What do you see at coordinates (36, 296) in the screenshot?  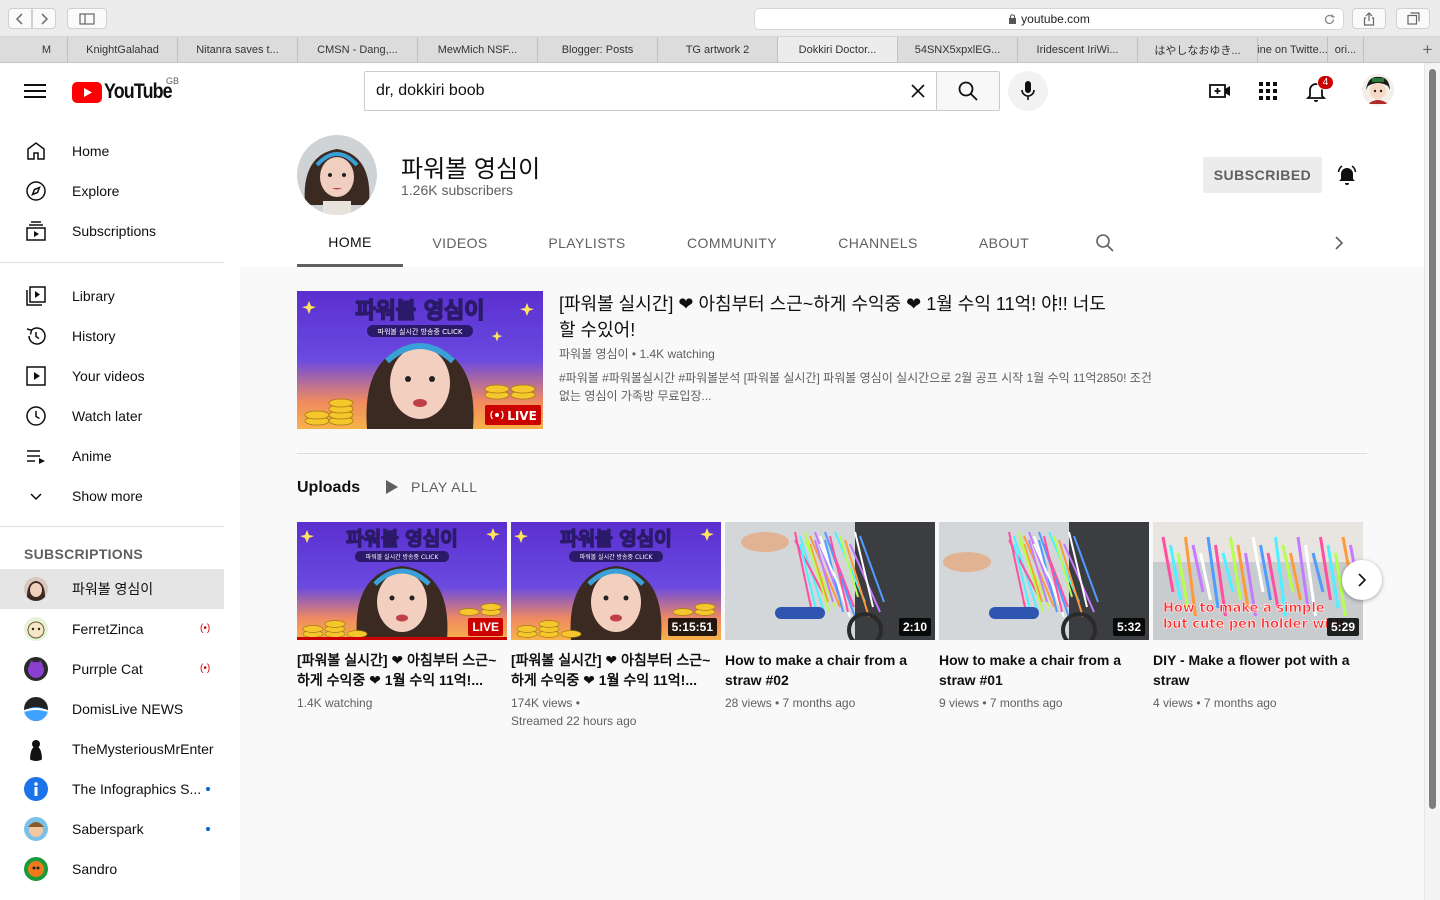 I see `library-icon` at bounding box center [36, 296].